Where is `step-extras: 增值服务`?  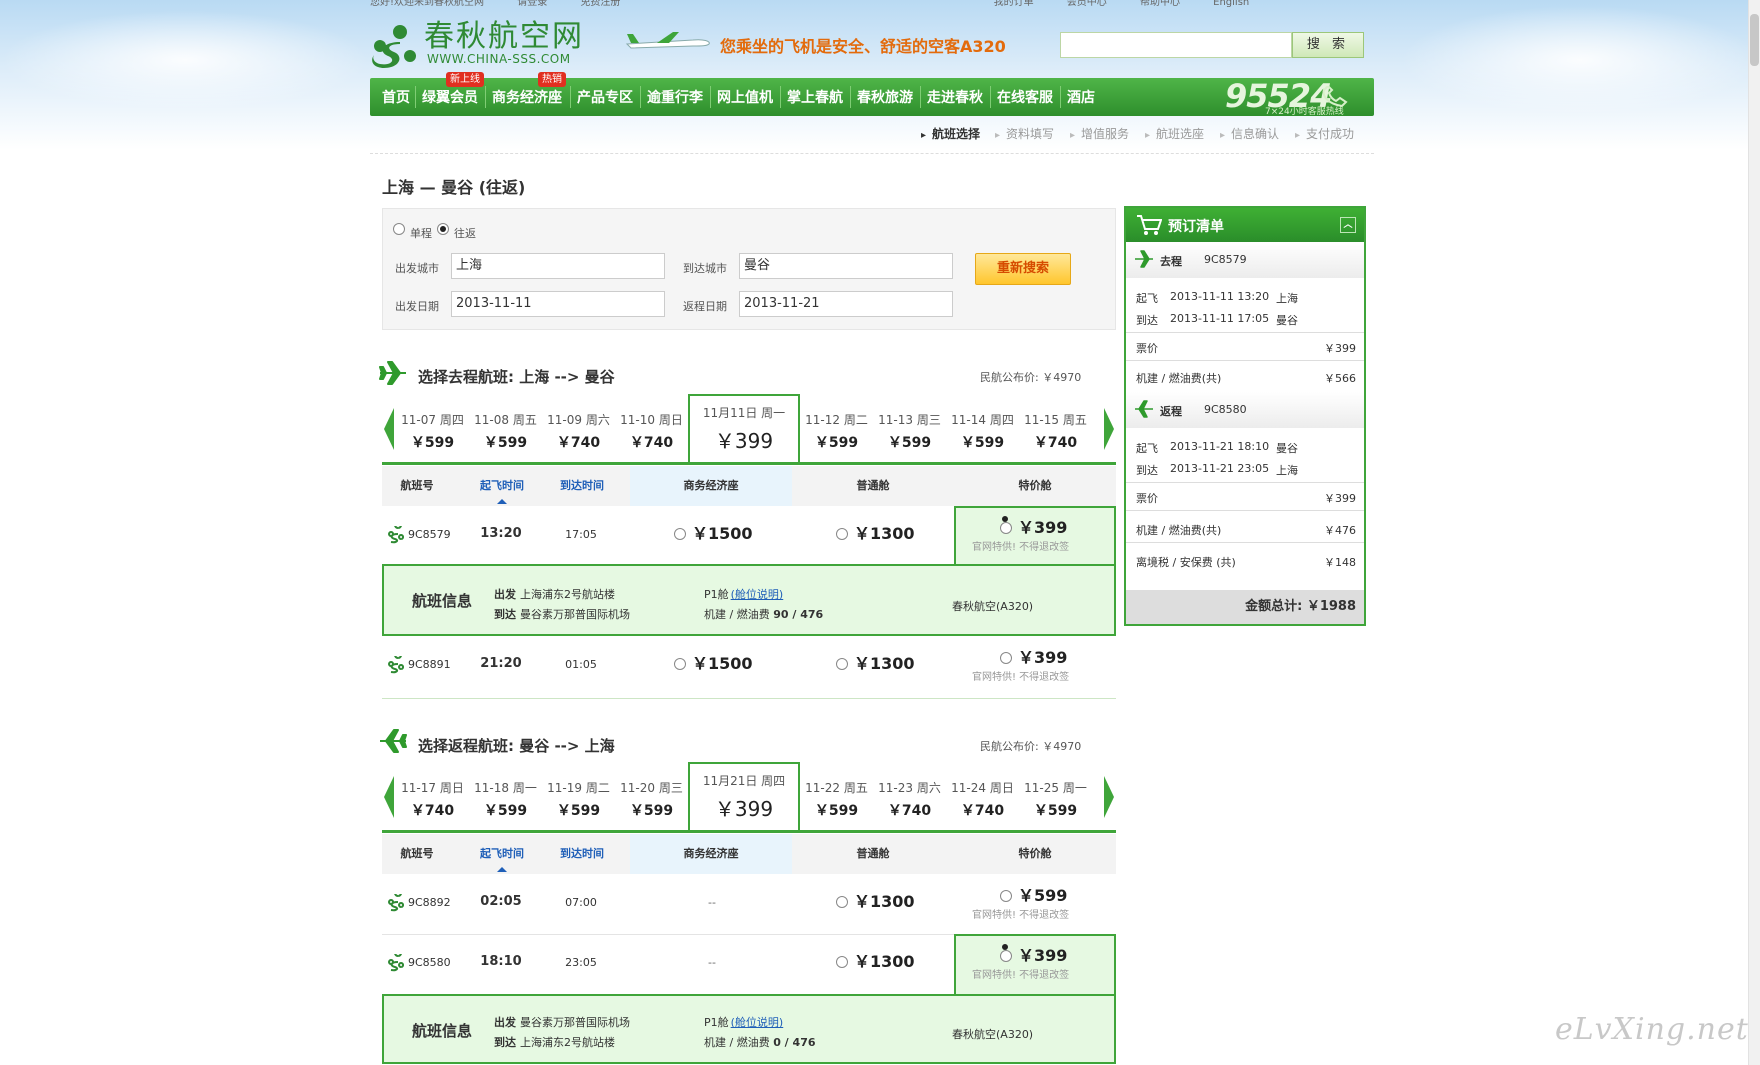 step-extras: 增值服务 is located at coordinates (1099, 139).